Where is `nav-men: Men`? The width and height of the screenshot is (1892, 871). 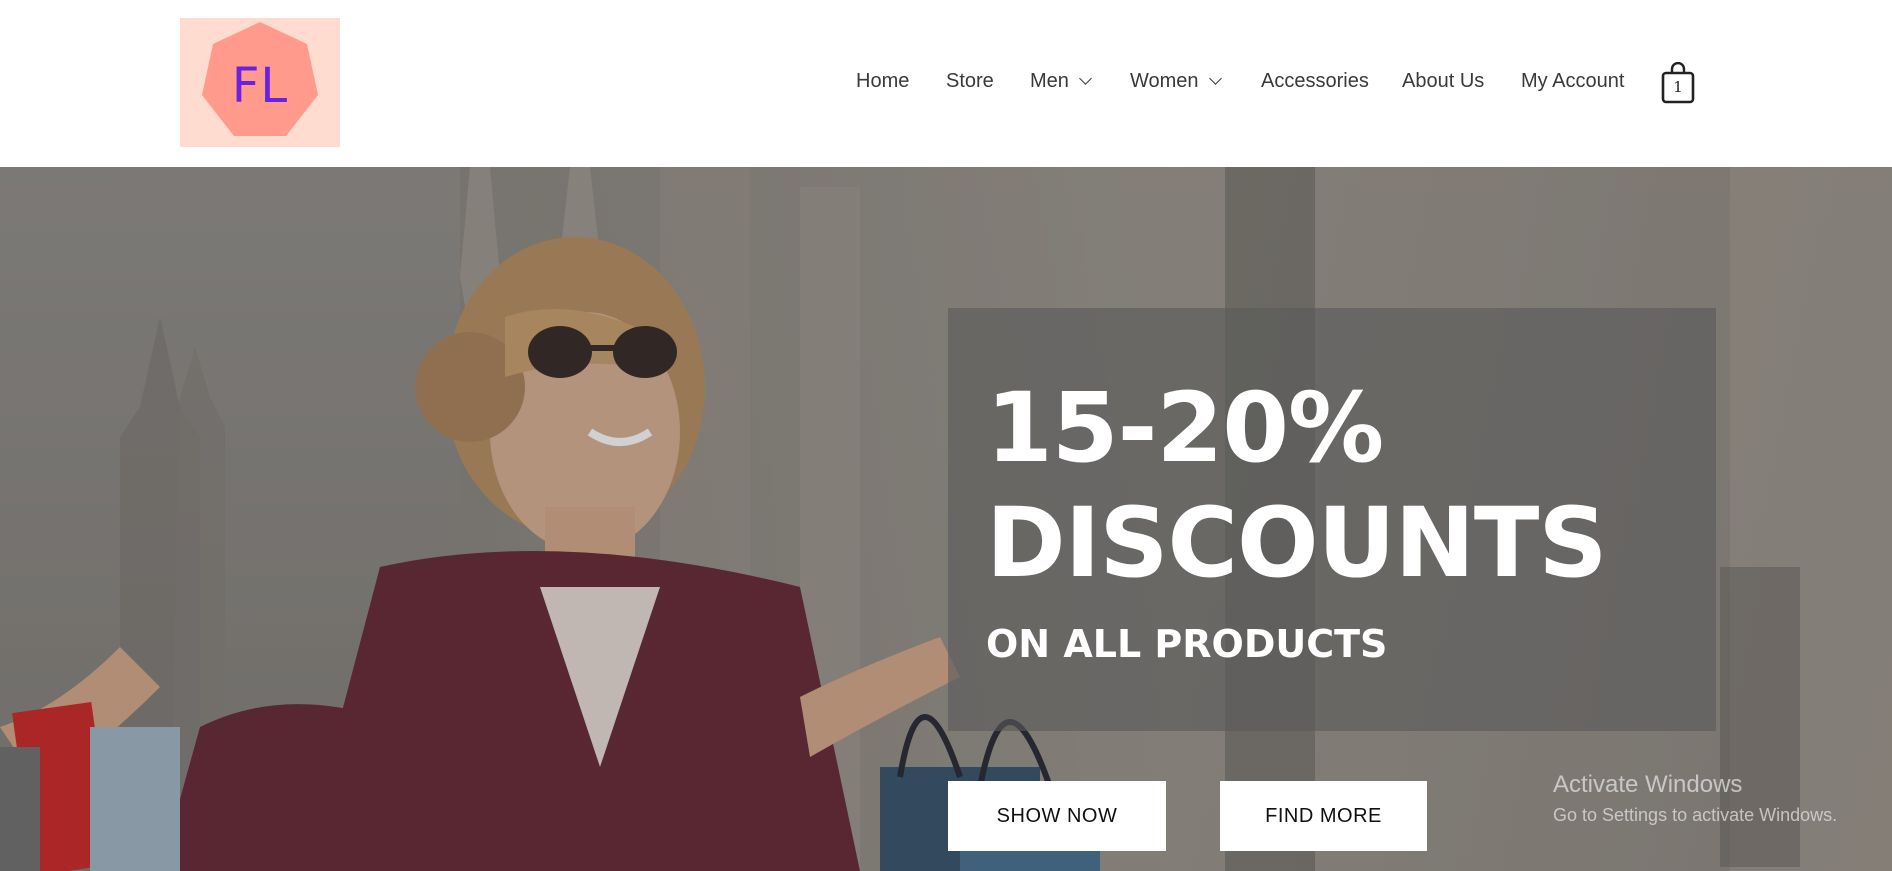
nav-men: Men is located at coordinates (1061, 81).